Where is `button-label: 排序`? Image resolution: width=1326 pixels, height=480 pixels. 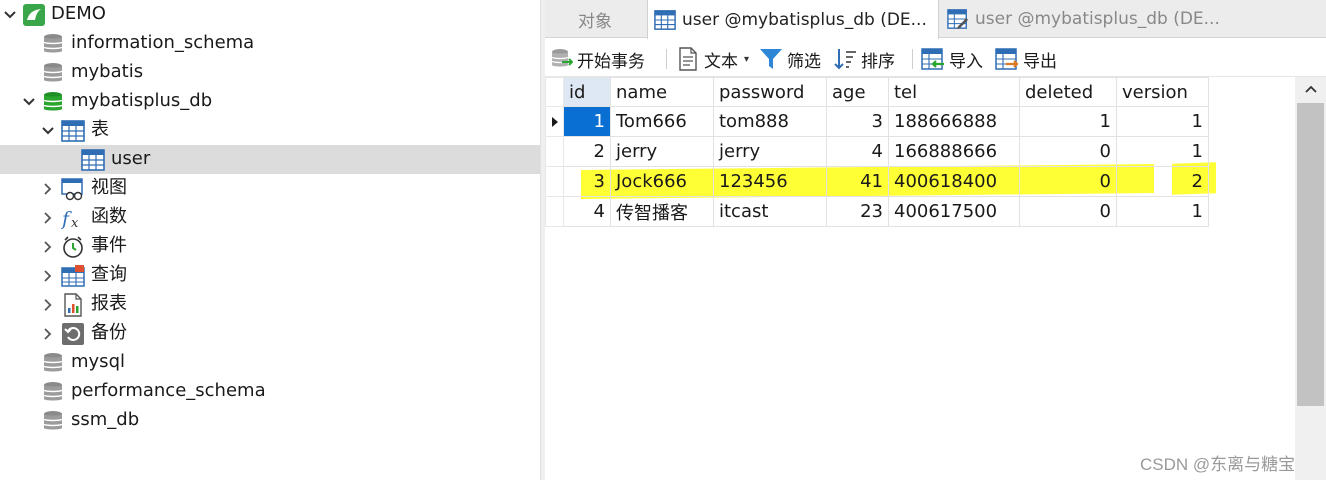
button-label: 排序 is located at coordinates (878, 61).